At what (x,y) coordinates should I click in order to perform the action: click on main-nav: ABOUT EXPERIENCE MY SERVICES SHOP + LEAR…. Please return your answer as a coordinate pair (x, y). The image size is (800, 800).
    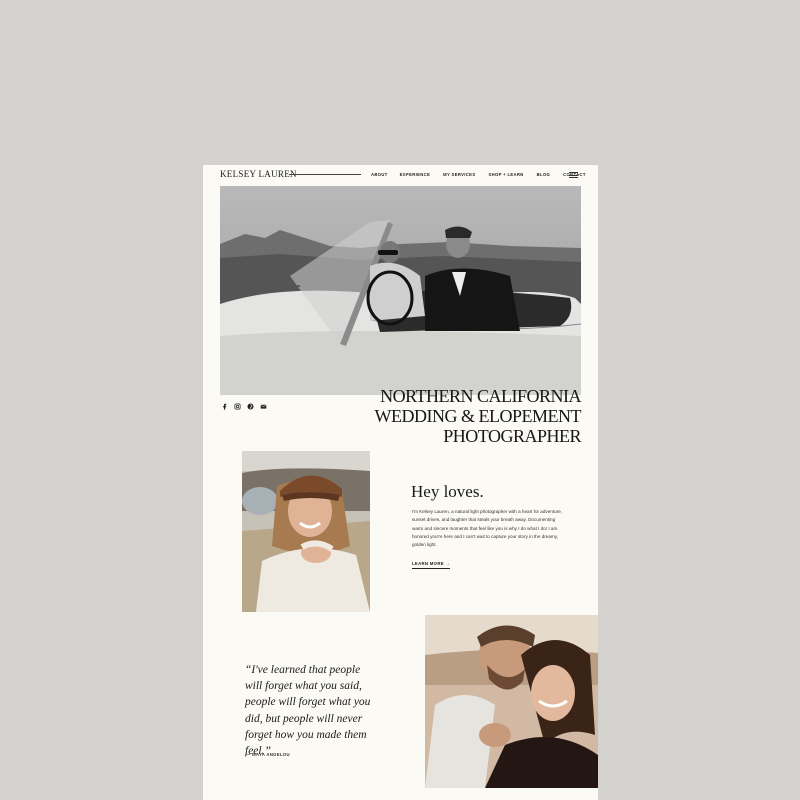
    Looking at the image, I should click on (478, 174).